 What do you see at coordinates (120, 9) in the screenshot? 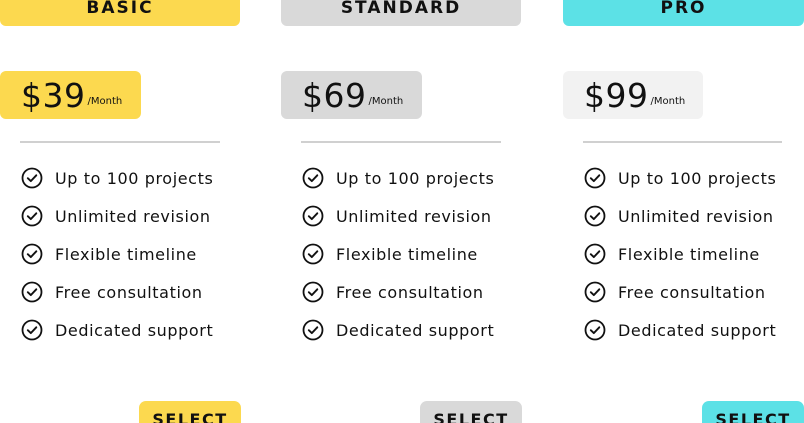
I see `plan-name: BASIC` at bounding box center [120, 9].